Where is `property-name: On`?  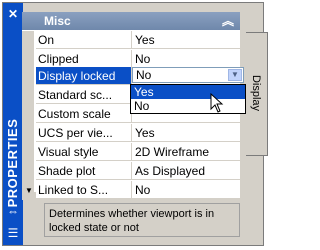 property-name: On is located at coordinates (84, 40).